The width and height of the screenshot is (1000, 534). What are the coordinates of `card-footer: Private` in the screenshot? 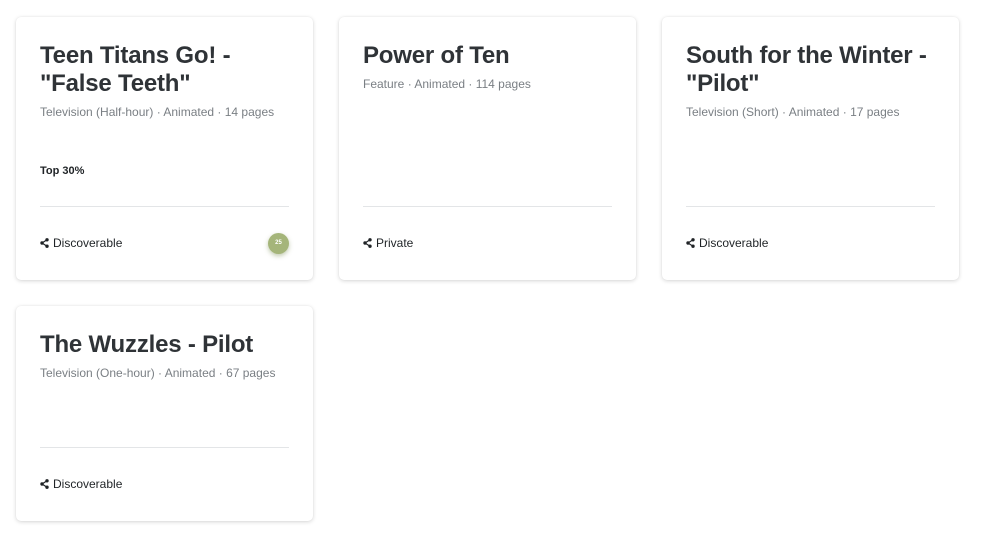 It's located at (487, 243).